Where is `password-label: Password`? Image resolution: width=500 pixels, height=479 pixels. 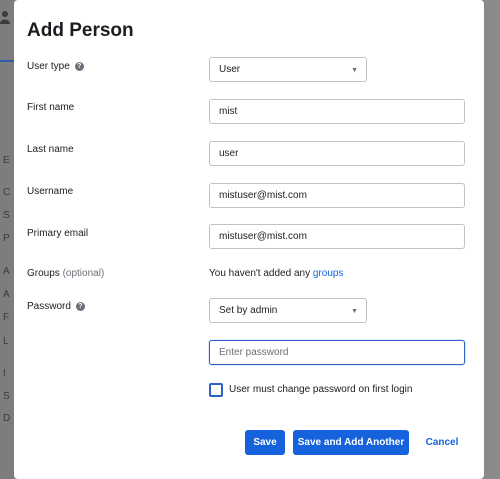 password-label: Password is located at coordinates (49, 306).